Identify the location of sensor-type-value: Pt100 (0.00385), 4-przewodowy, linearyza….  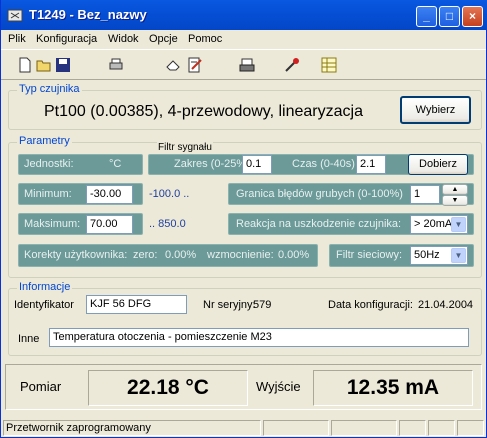
(203, 111).